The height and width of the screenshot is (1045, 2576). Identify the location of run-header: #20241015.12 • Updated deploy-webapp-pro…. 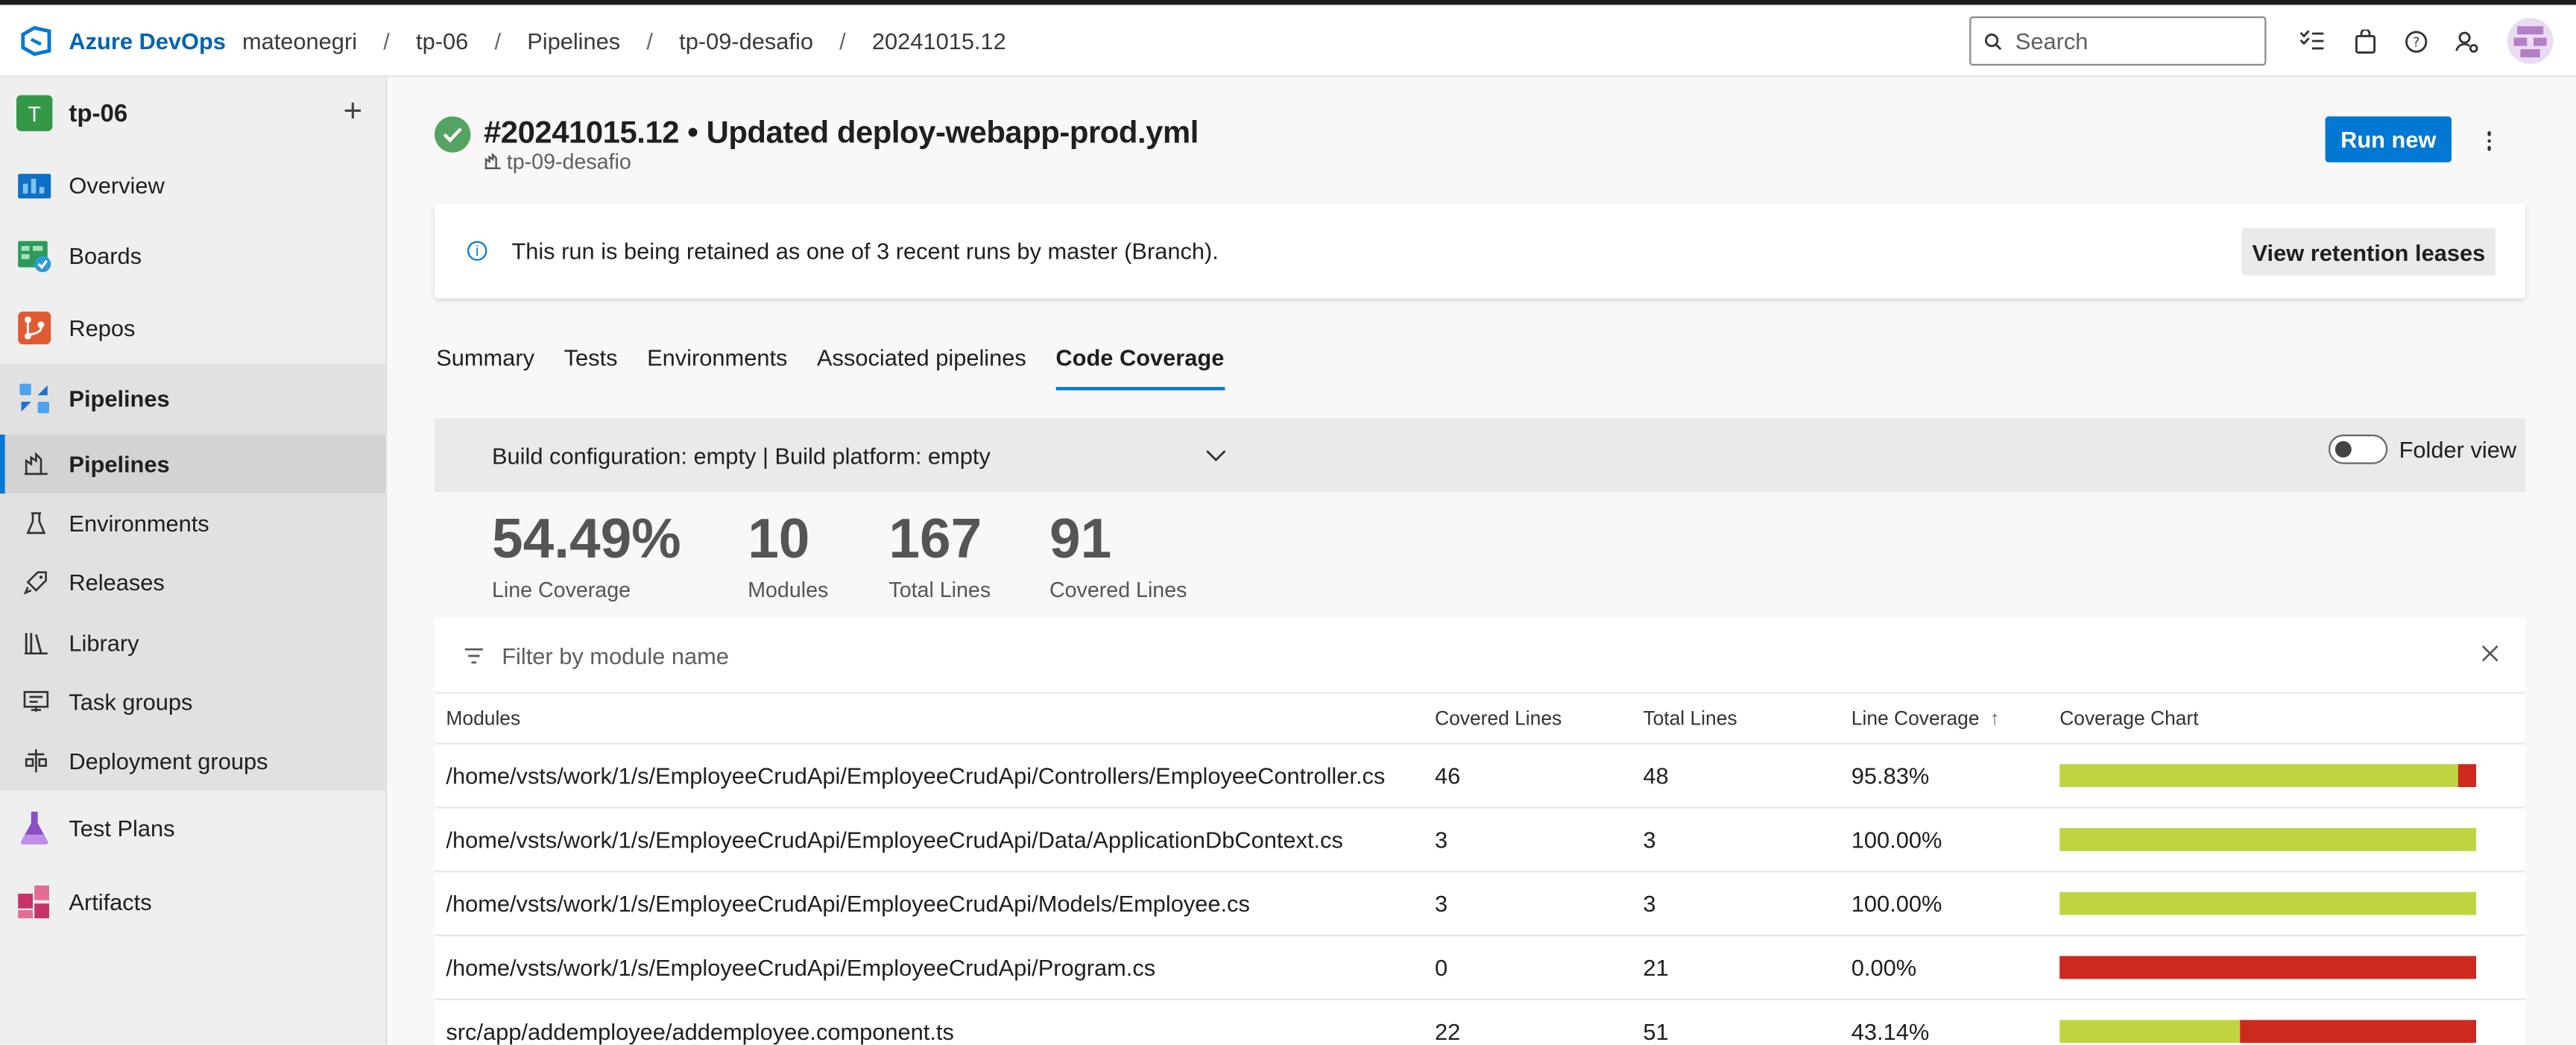
(817, 134).